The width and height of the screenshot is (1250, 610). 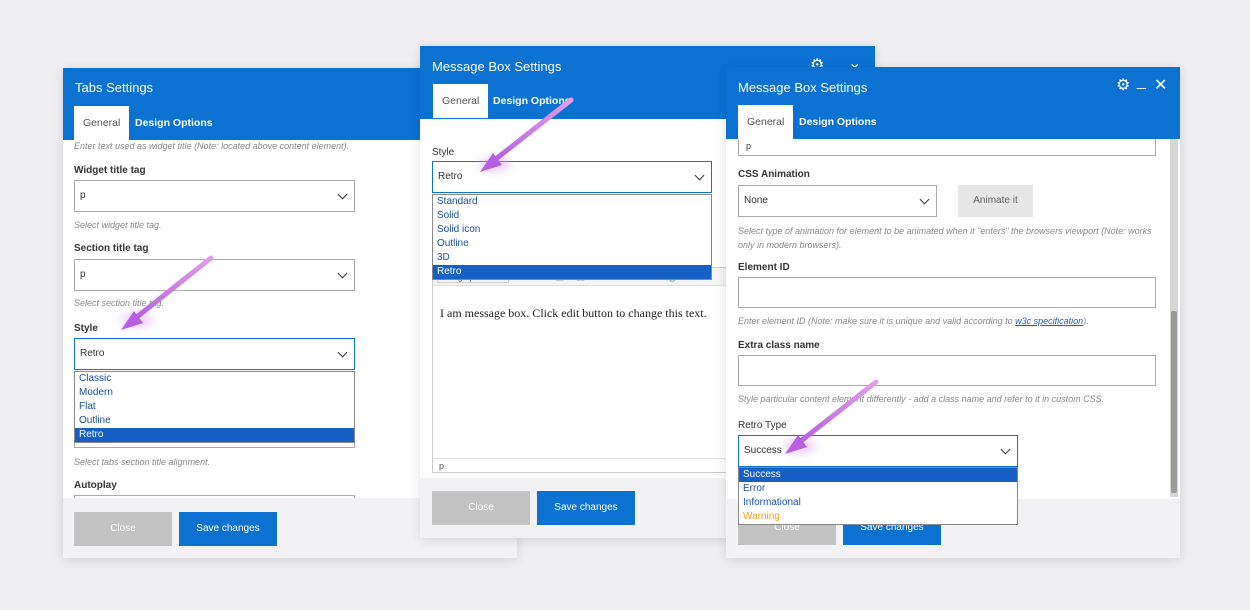 I want to click on style-option: Flat, so click(x=214, y=407).